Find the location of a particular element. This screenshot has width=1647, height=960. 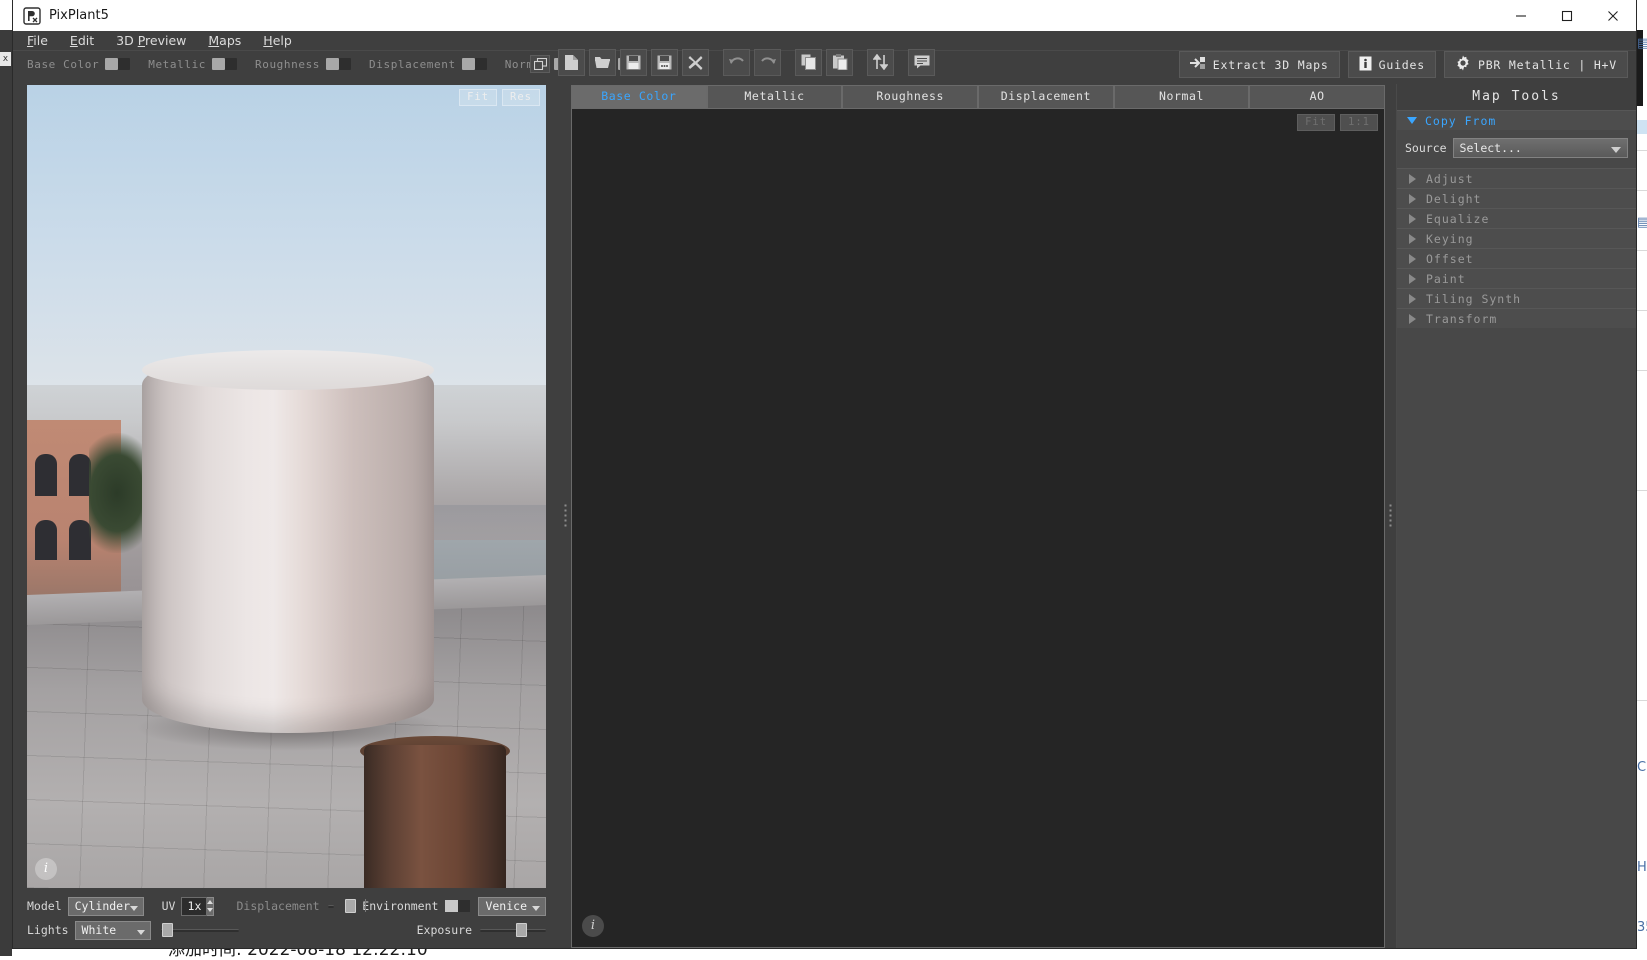

extract-3d-maps-button: Extract 3D Maps is located at coordinates (1259, 64).